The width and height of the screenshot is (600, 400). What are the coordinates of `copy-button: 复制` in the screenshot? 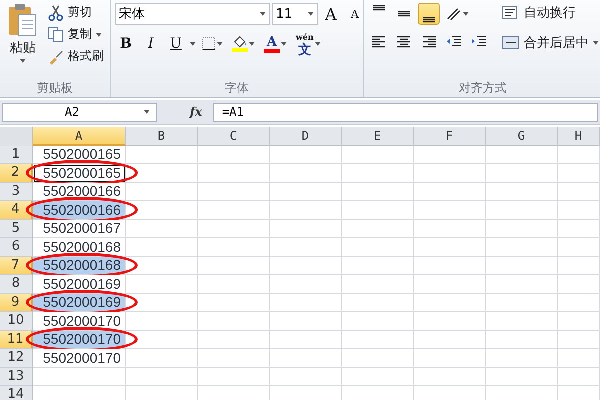 It's located at (76, 34).